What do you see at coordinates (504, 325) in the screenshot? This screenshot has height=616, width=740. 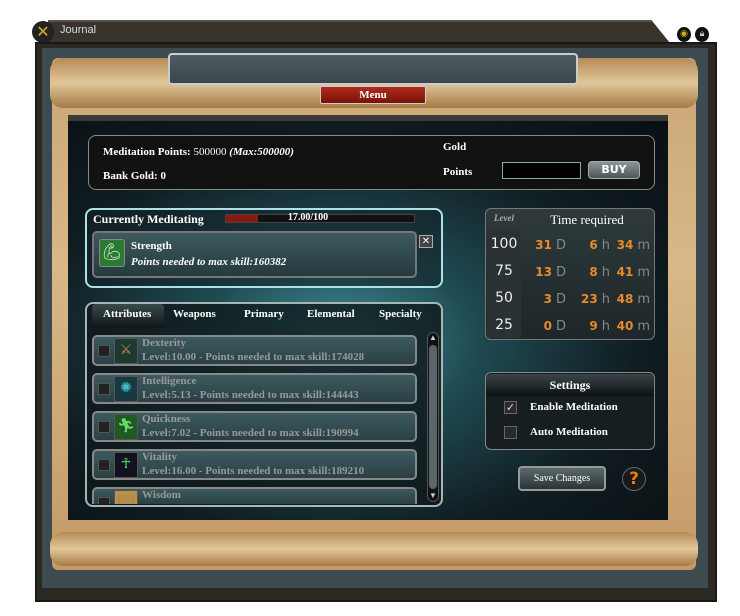 I see `level-value: 25` at bounding box center [504, 325].